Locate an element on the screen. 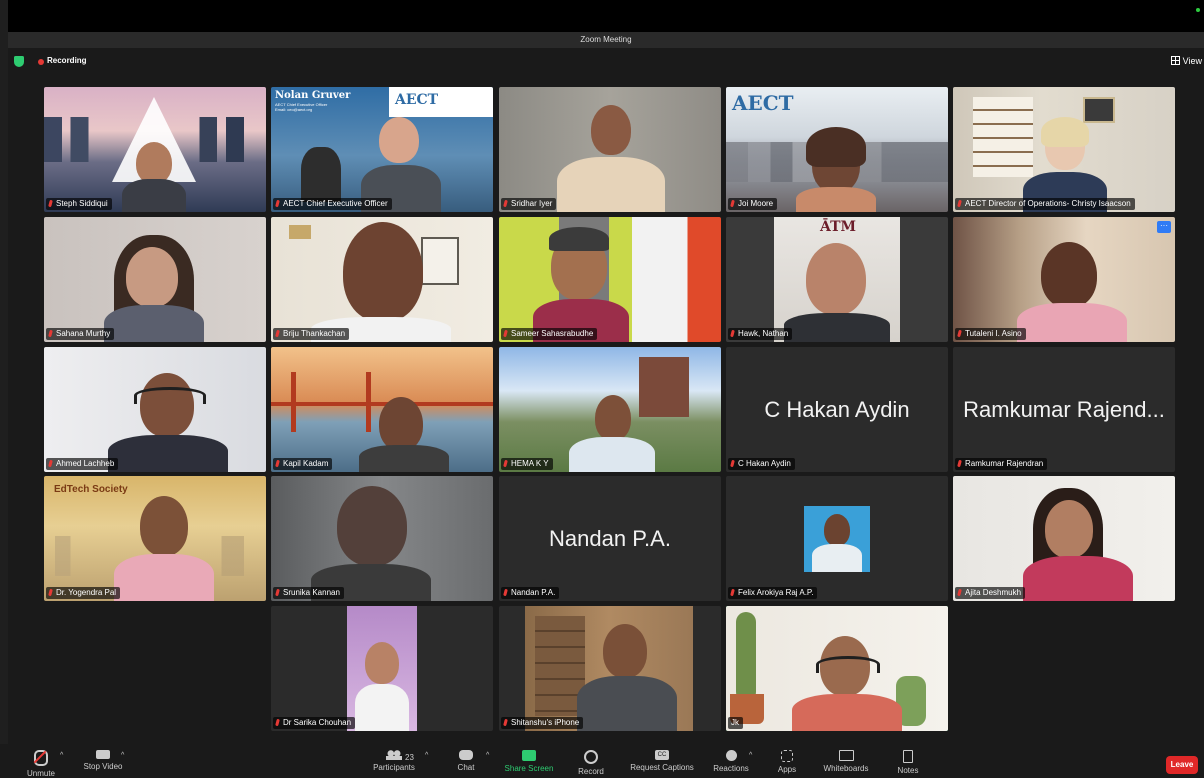  video-tile: Felix Arokiya Raj A.P. is located at coordinates (837, 538).